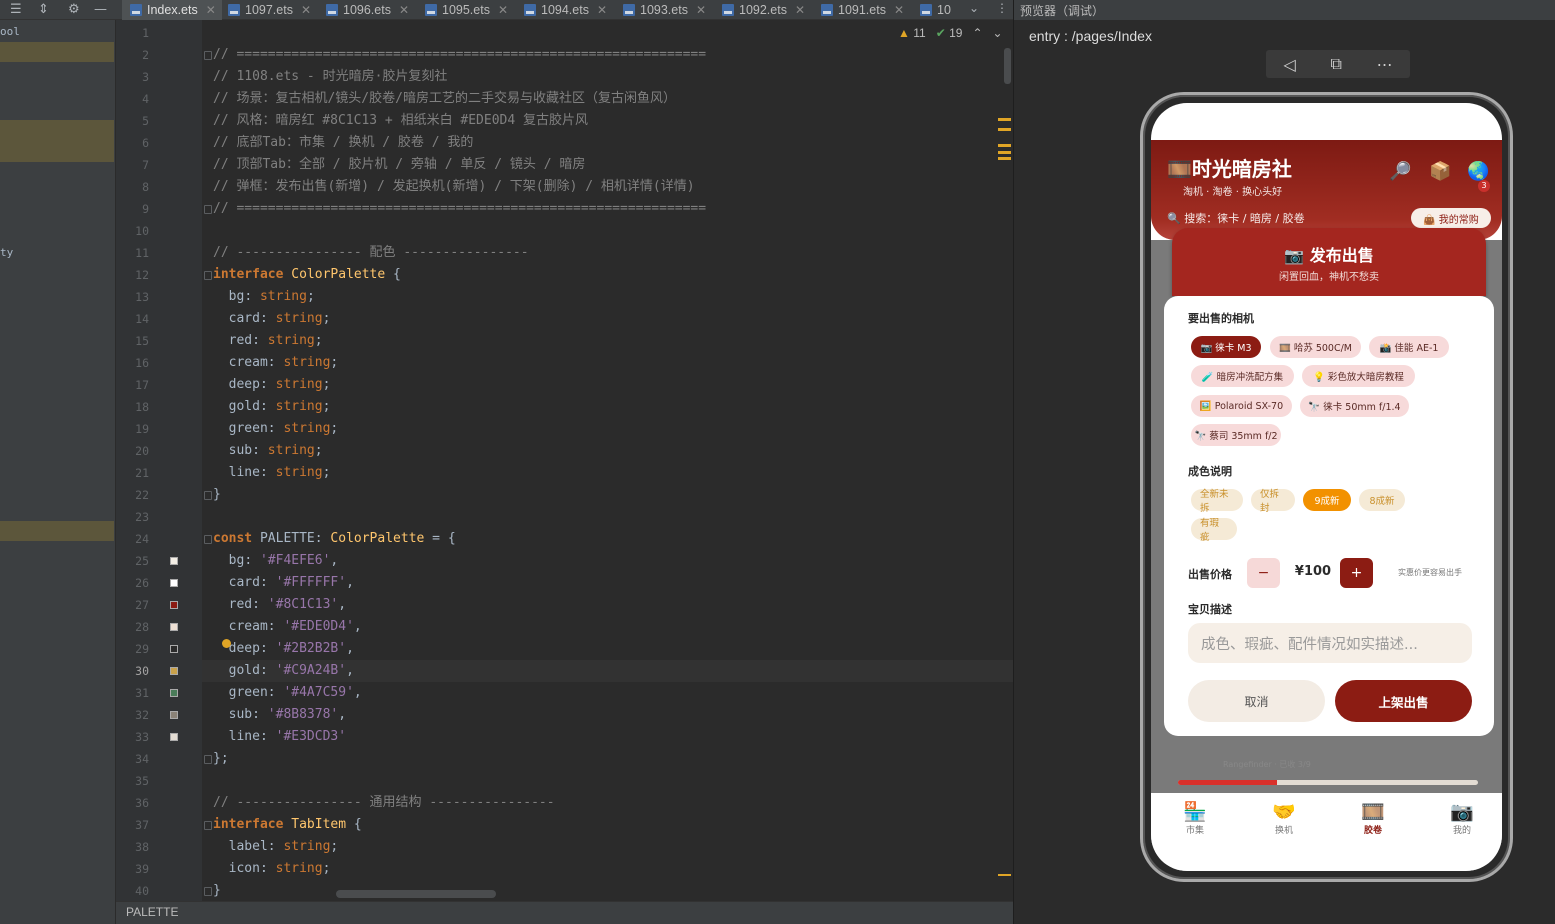  Describe the element at coordinates (1226, 347) in the screenshot. I see `camera-chip: 📷 徕卡 M3` at that location.